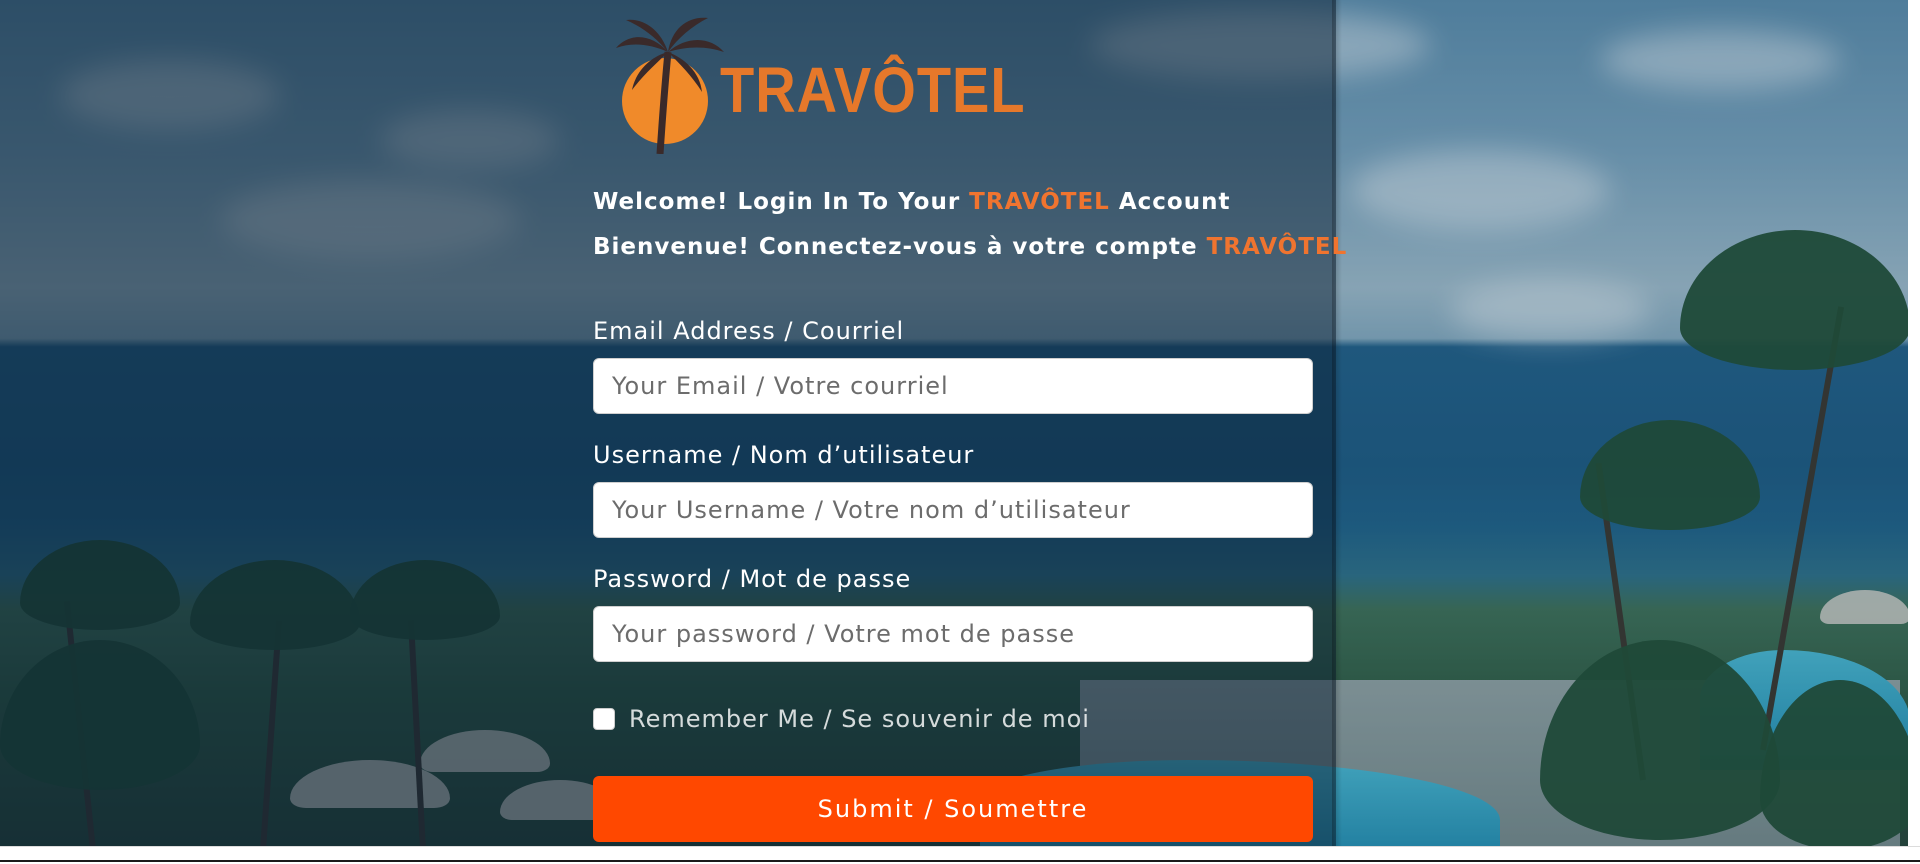 This screenshot has width=1920, height=864. Describe the element at coordinates (784, 455) in the screenshot. I see `username-label: Username / Nom d’utilisateur` at that location.